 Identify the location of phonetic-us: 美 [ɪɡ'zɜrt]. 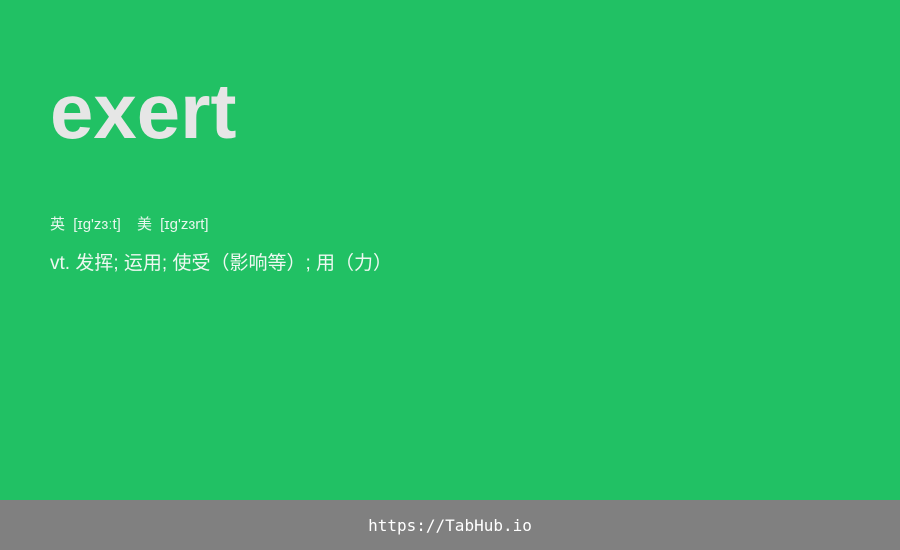
(173, 223).